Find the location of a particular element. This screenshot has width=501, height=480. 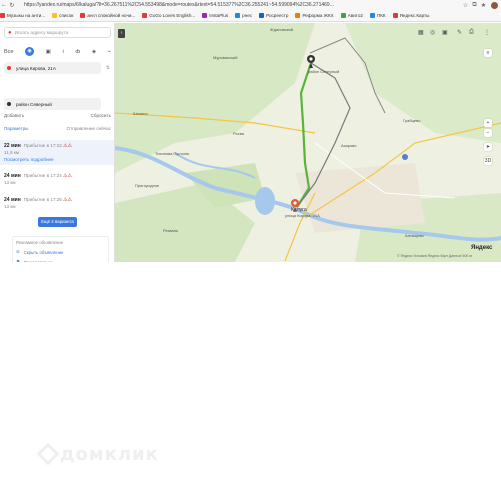

reload-icon: ↻ is located at coordinates (12, 5).